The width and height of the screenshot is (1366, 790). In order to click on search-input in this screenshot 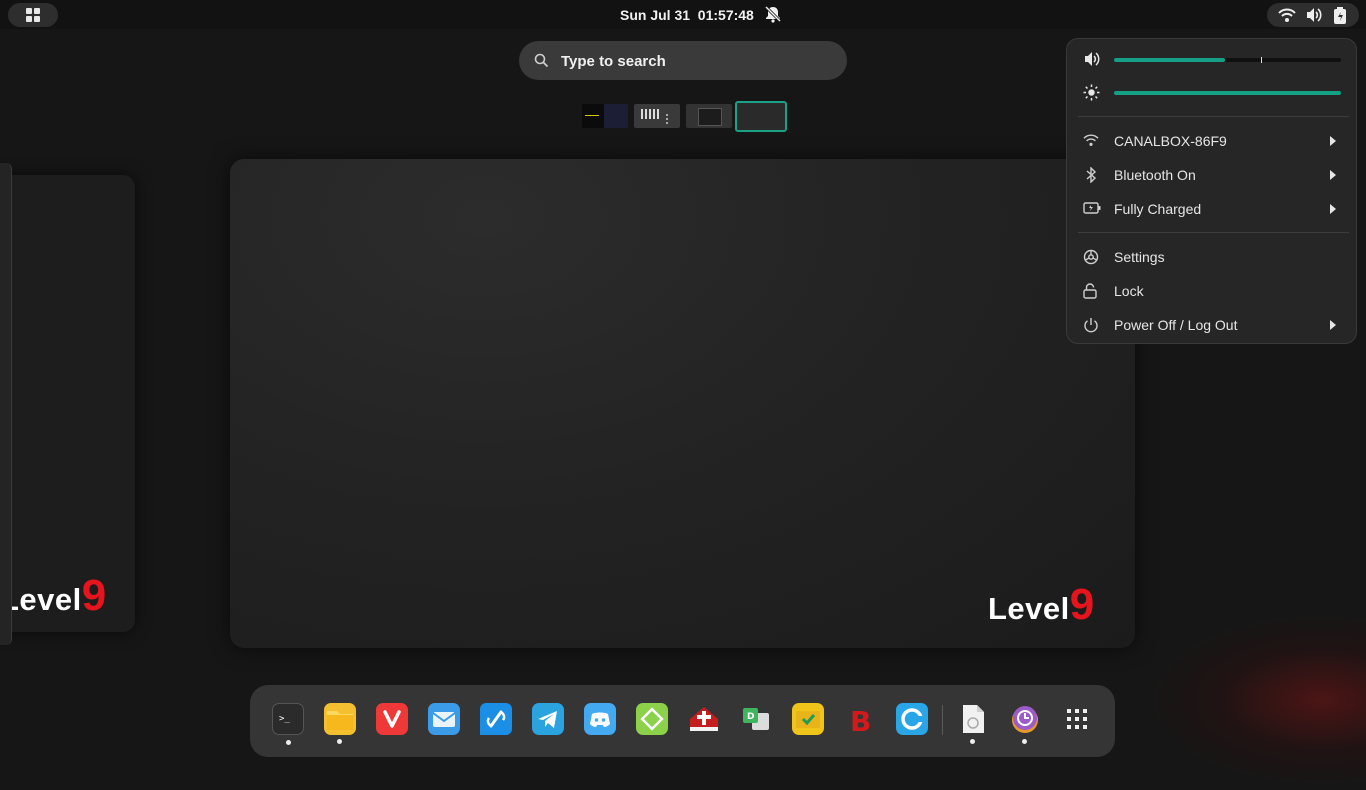, I will do `click(696, 61)`.